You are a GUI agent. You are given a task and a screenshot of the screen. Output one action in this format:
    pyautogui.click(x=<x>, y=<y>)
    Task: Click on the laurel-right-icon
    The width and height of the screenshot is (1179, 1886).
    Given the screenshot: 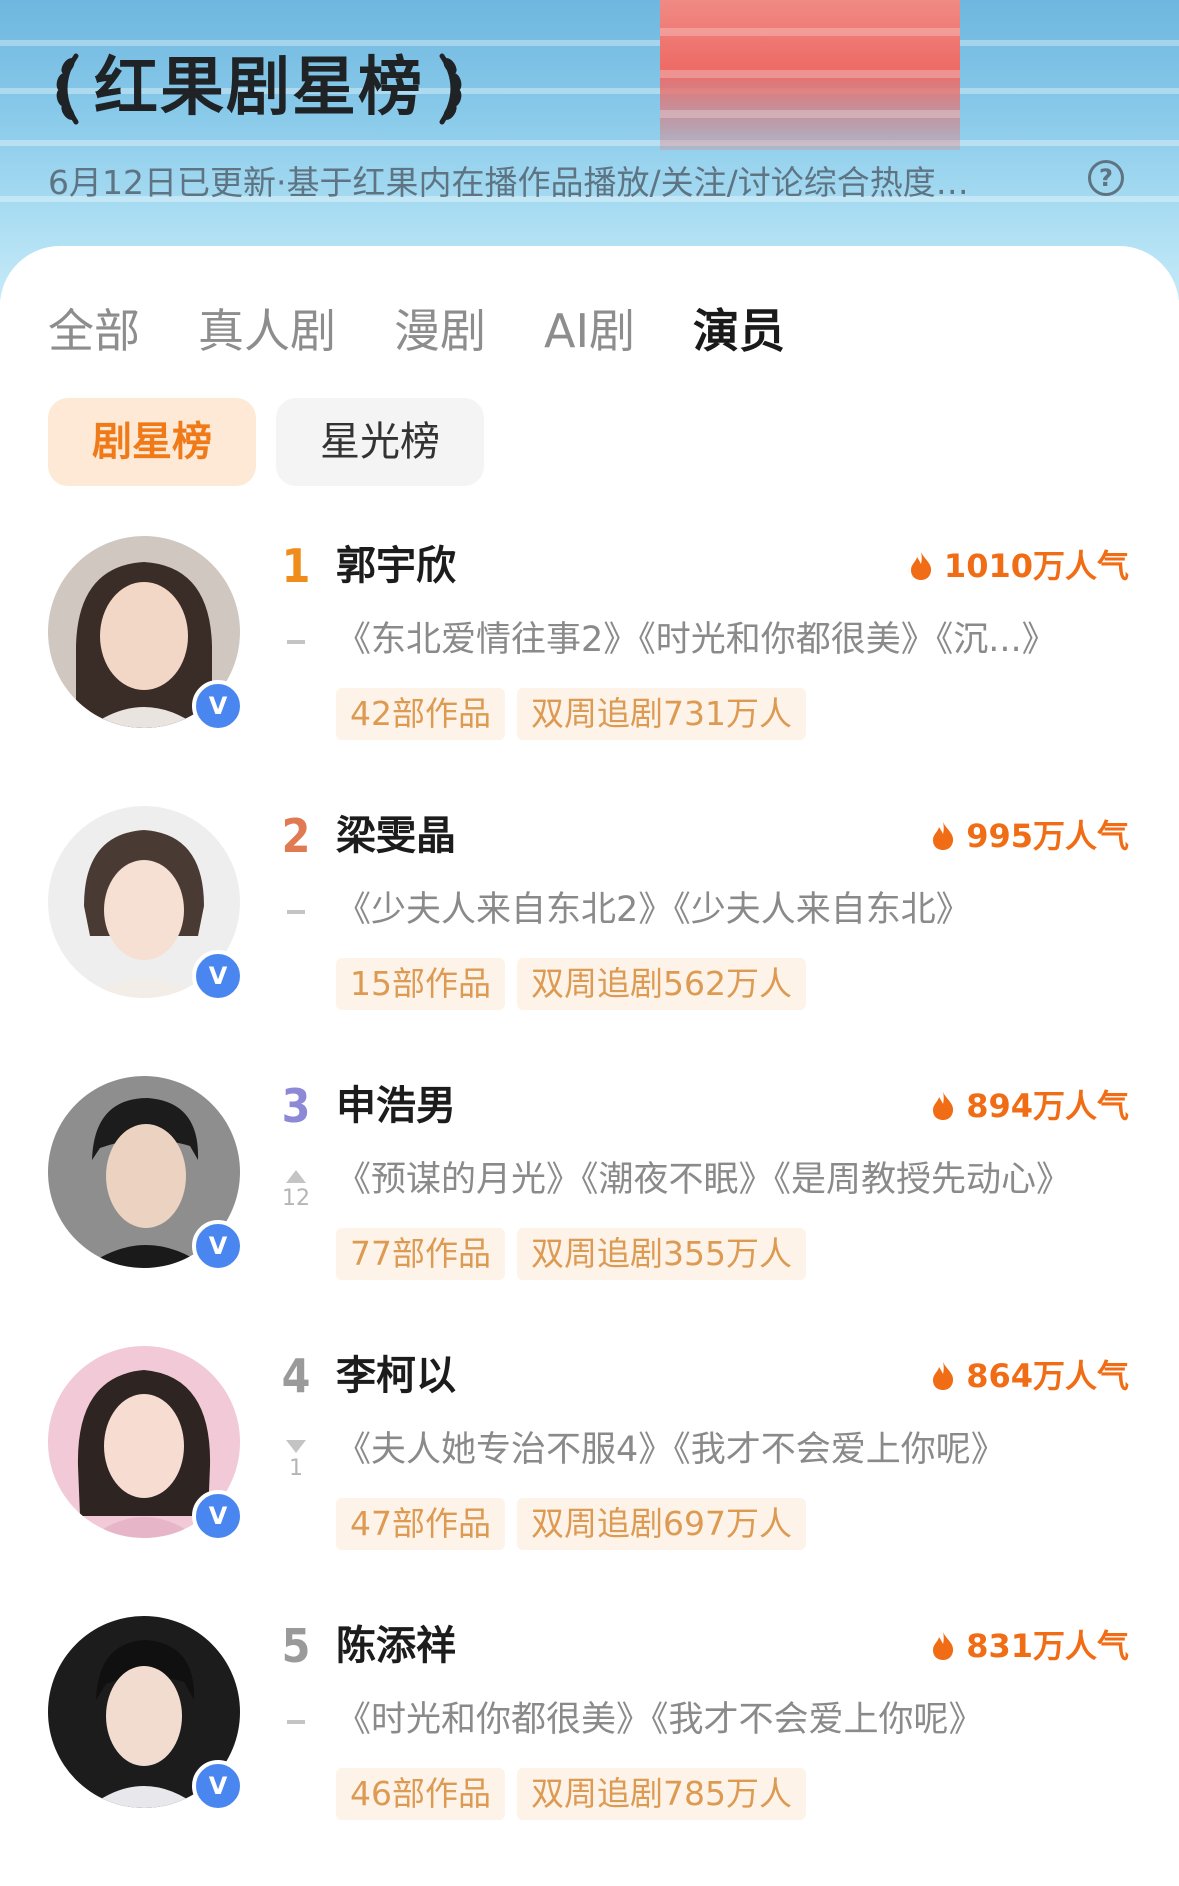 What is the action you would take?
    pyautogui.click(x=450, y=89)
    